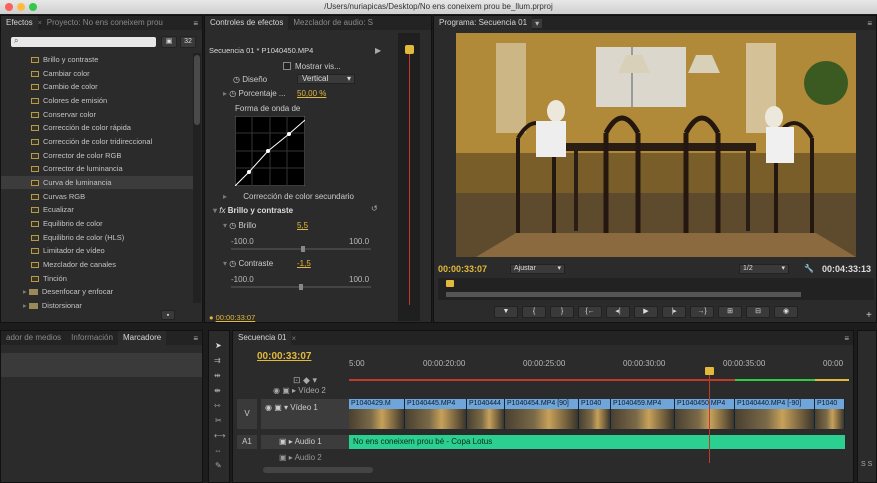  I want to click on selection-tool-icon: ➤, so click(218, 345).